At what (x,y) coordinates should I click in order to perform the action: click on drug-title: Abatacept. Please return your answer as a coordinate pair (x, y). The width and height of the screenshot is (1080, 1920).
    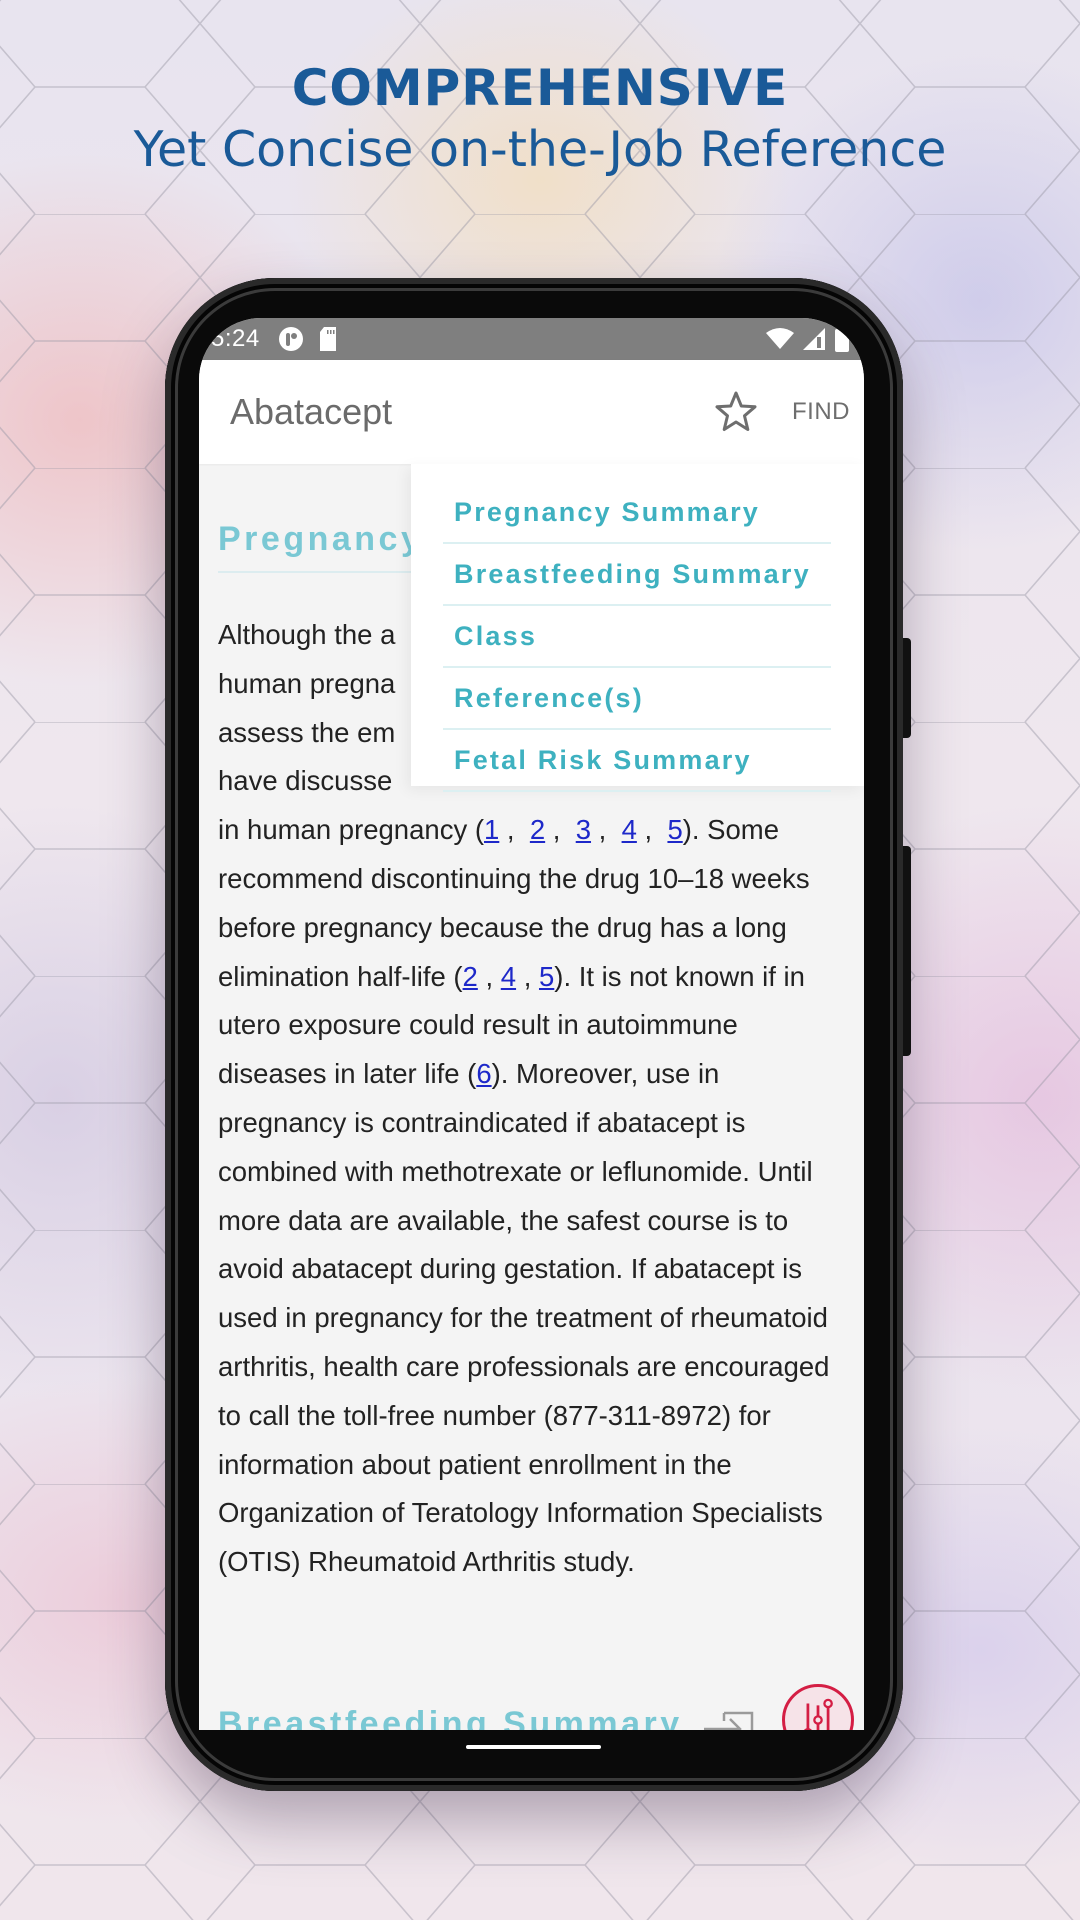
    Looking at the image, I should click on (311, 411).